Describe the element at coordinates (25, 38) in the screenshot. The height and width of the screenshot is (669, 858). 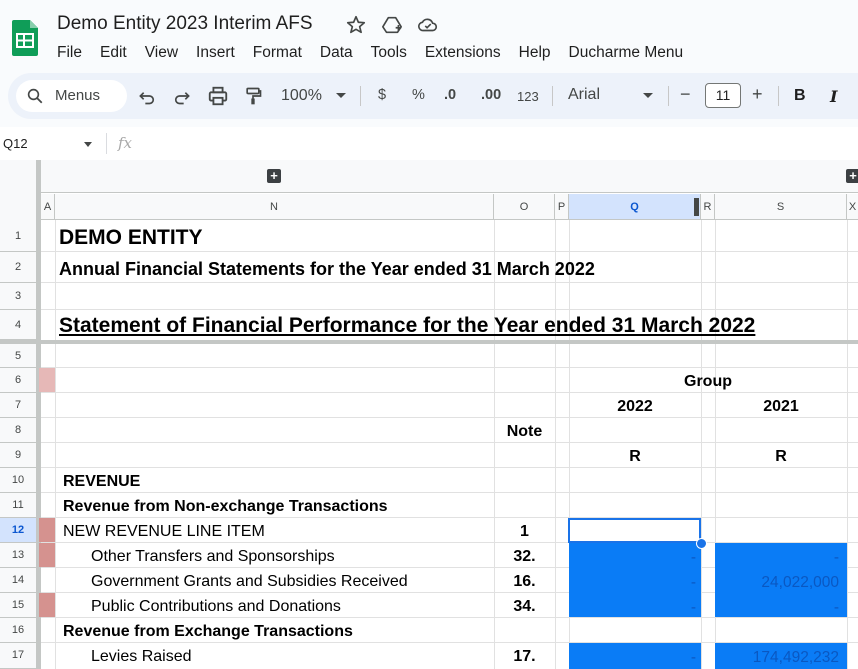
I see `sheets-logo-icon` at that location.